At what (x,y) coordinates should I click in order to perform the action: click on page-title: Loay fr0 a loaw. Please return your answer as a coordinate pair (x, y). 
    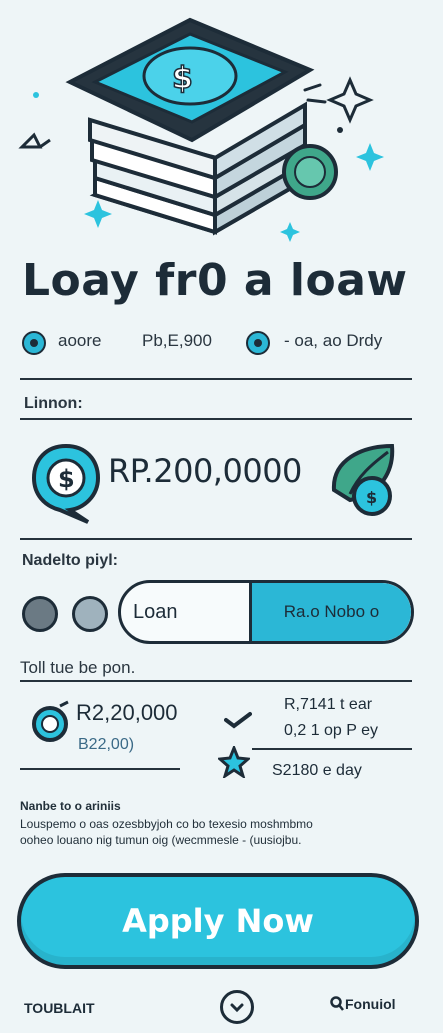
    Looking at the image, I should click on (215, 280).